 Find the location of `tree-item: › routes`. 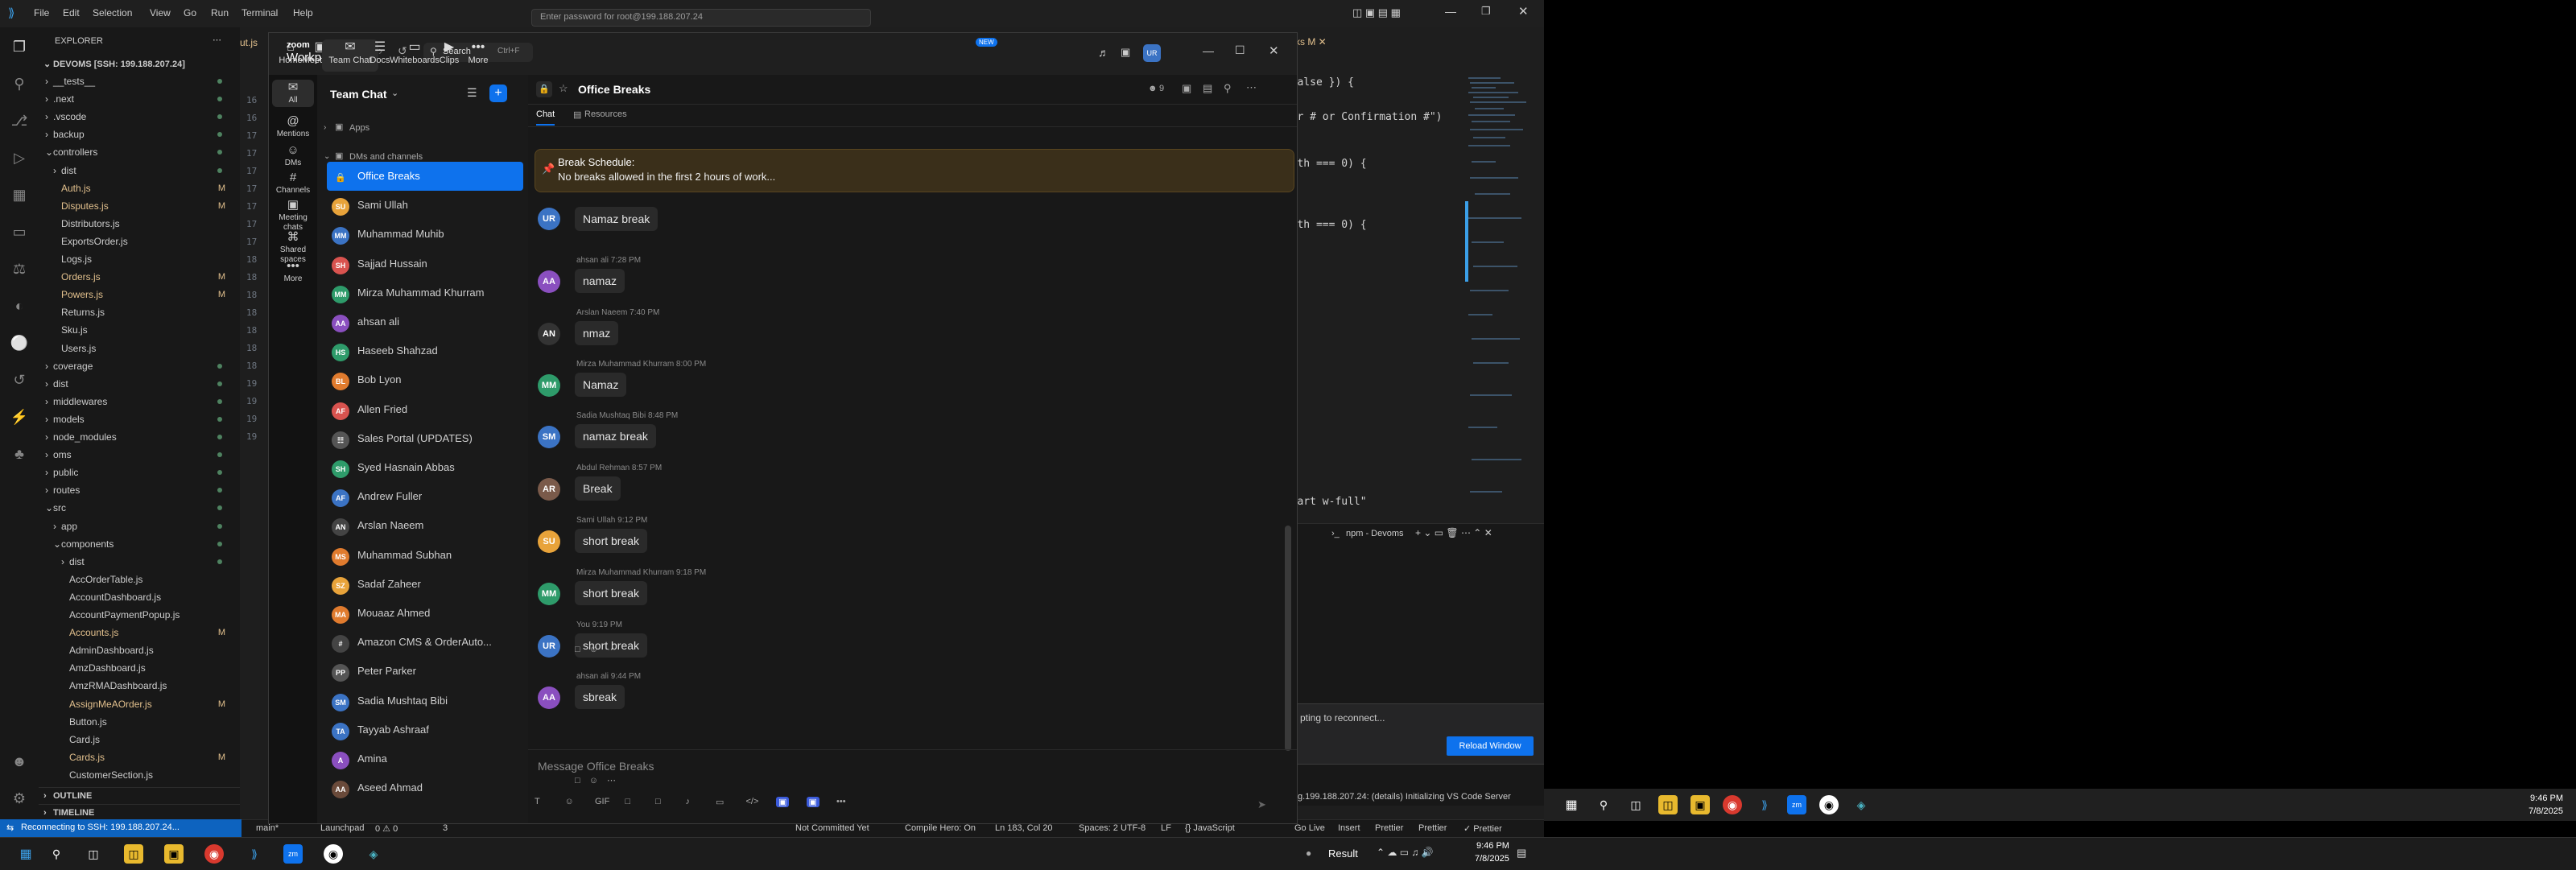

tree-item: › routes is located at coordinates (139, 490).